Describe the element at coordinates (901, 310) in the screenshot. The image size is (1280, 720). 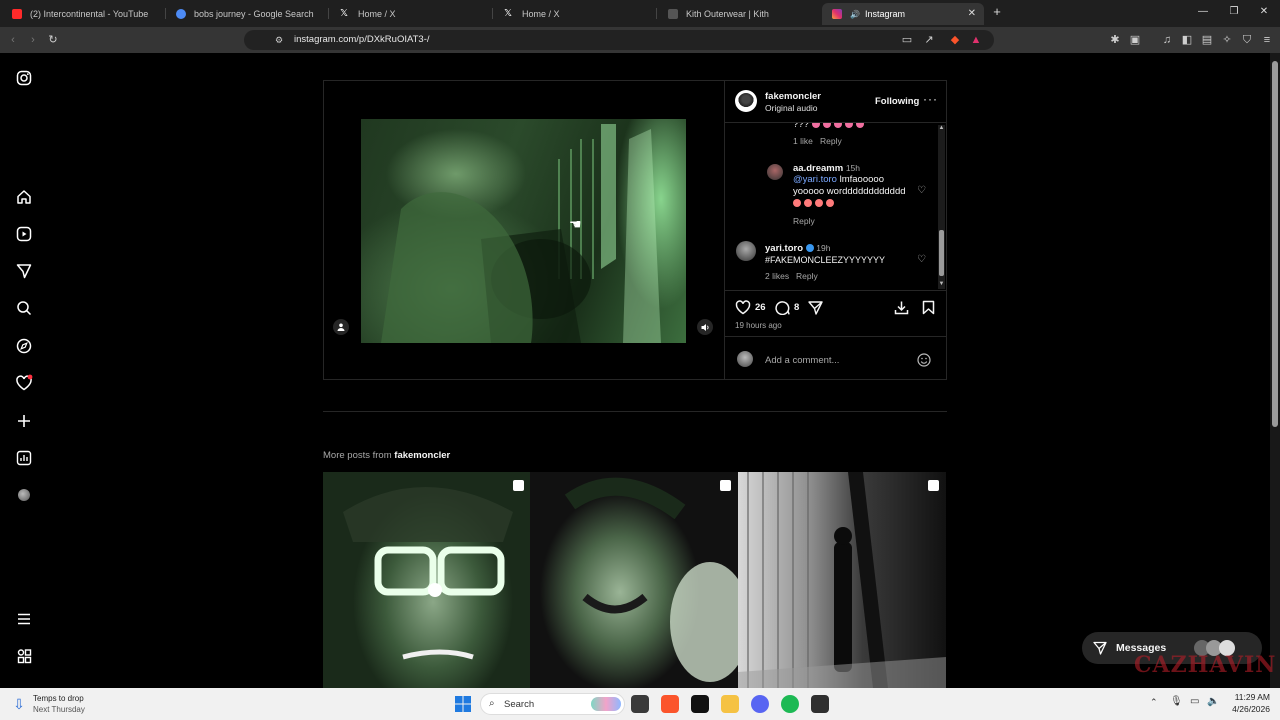
I see `download-icon` at that location.